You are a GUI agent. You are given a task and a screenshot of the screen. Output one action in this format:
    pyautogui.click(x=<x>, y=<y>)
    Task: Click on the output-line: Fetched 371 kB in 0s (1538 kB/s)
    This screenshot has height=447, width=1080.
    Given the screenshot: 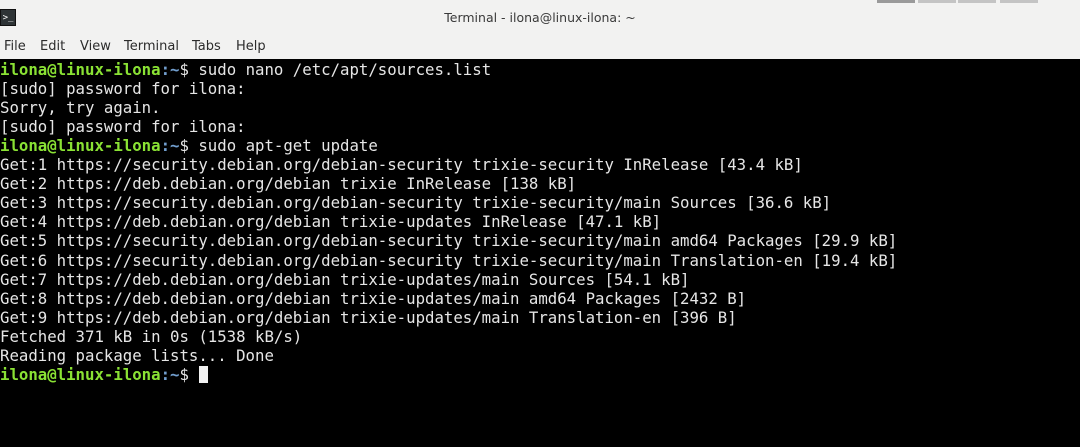 What is the action you would take?
    pyautogui.click(x=151, y=336)
    